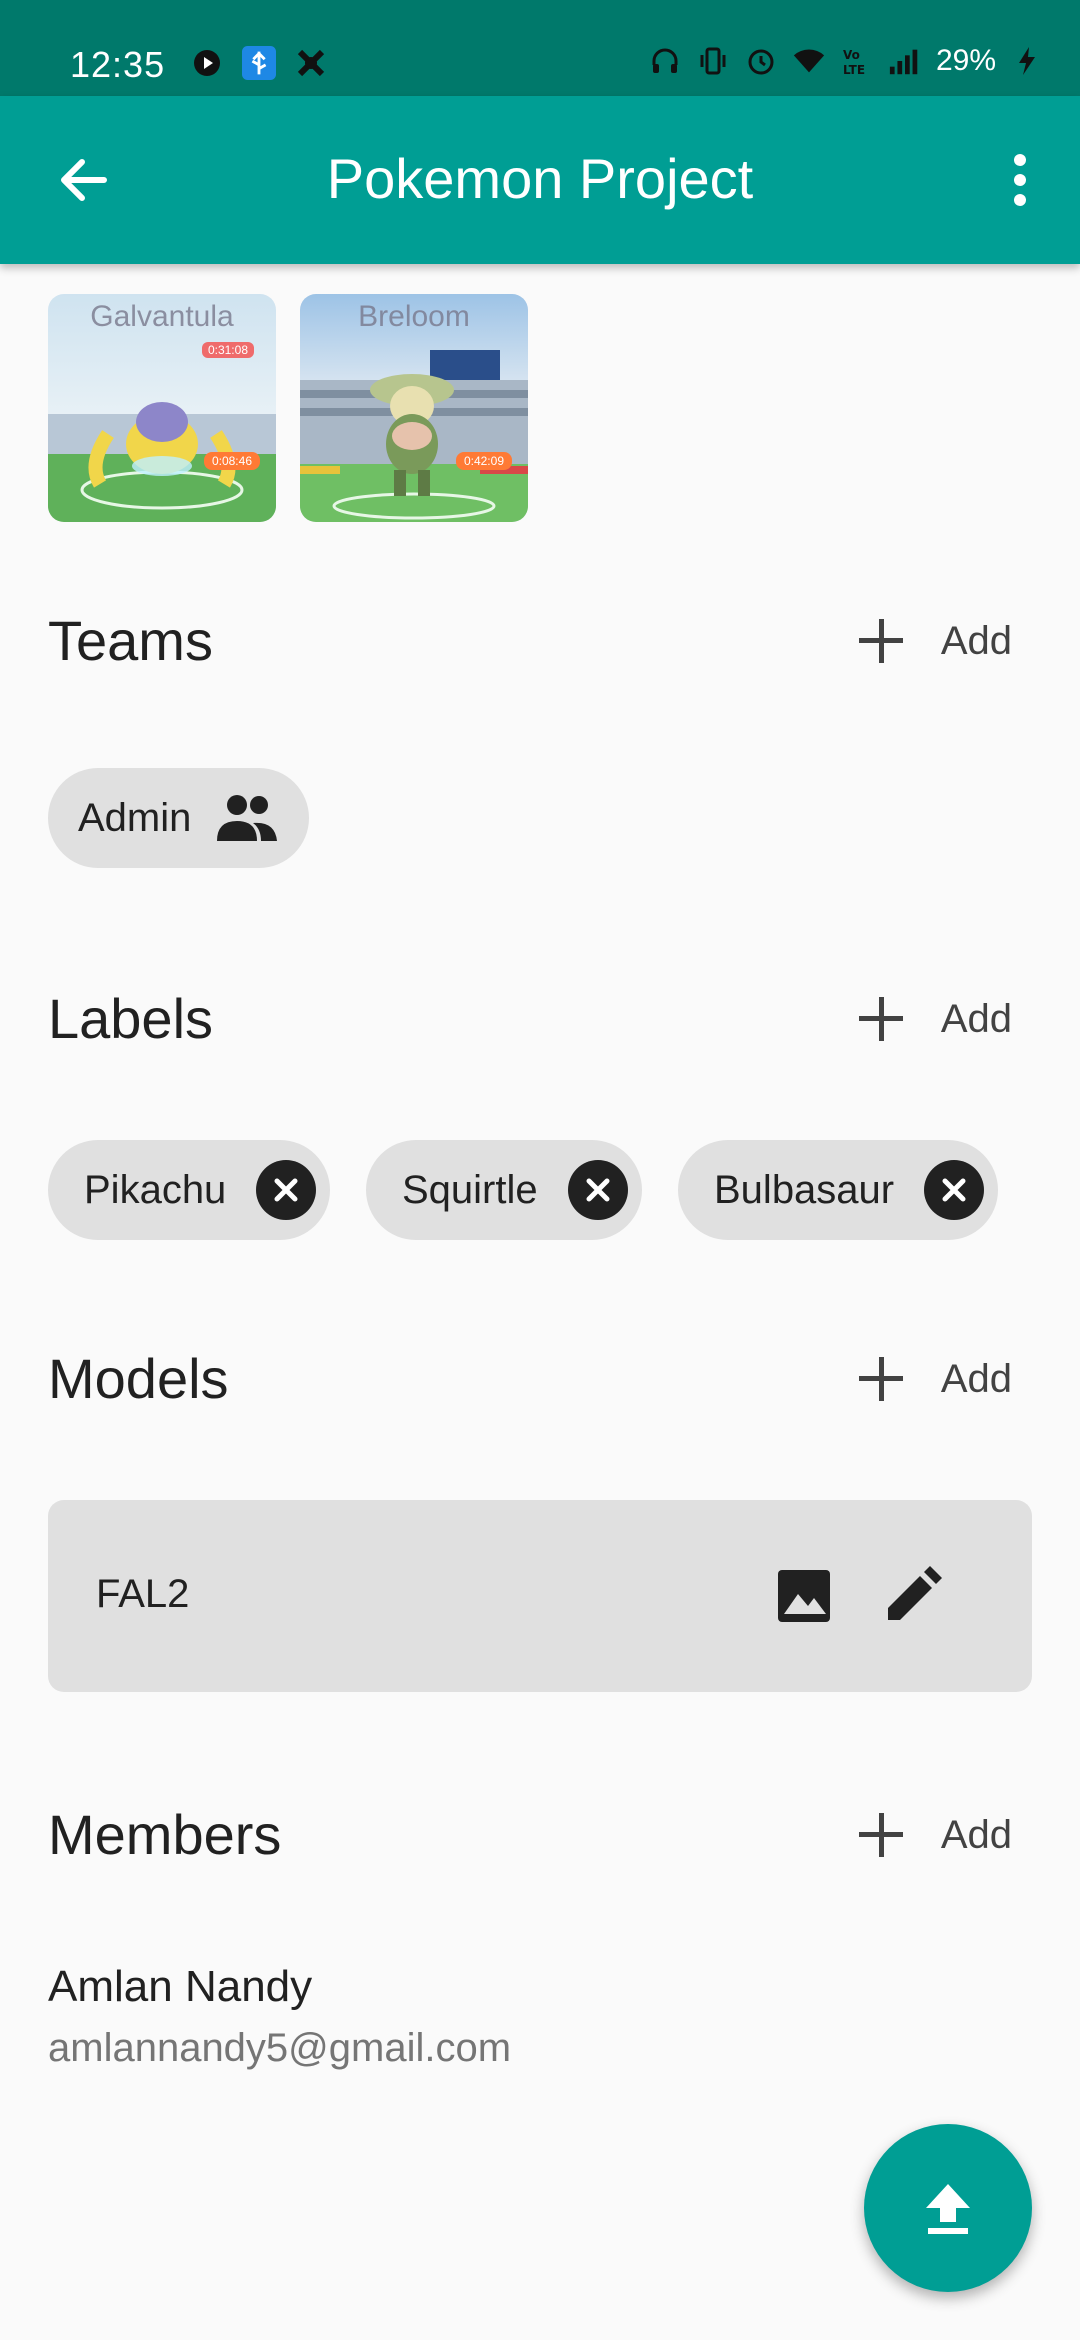  Describe the element at coordinates (288, 408) in the screenshot. I see `image-thumbnails: Galvantula 0:31:08 0:08:46 Breloom 0:42:` at that location.